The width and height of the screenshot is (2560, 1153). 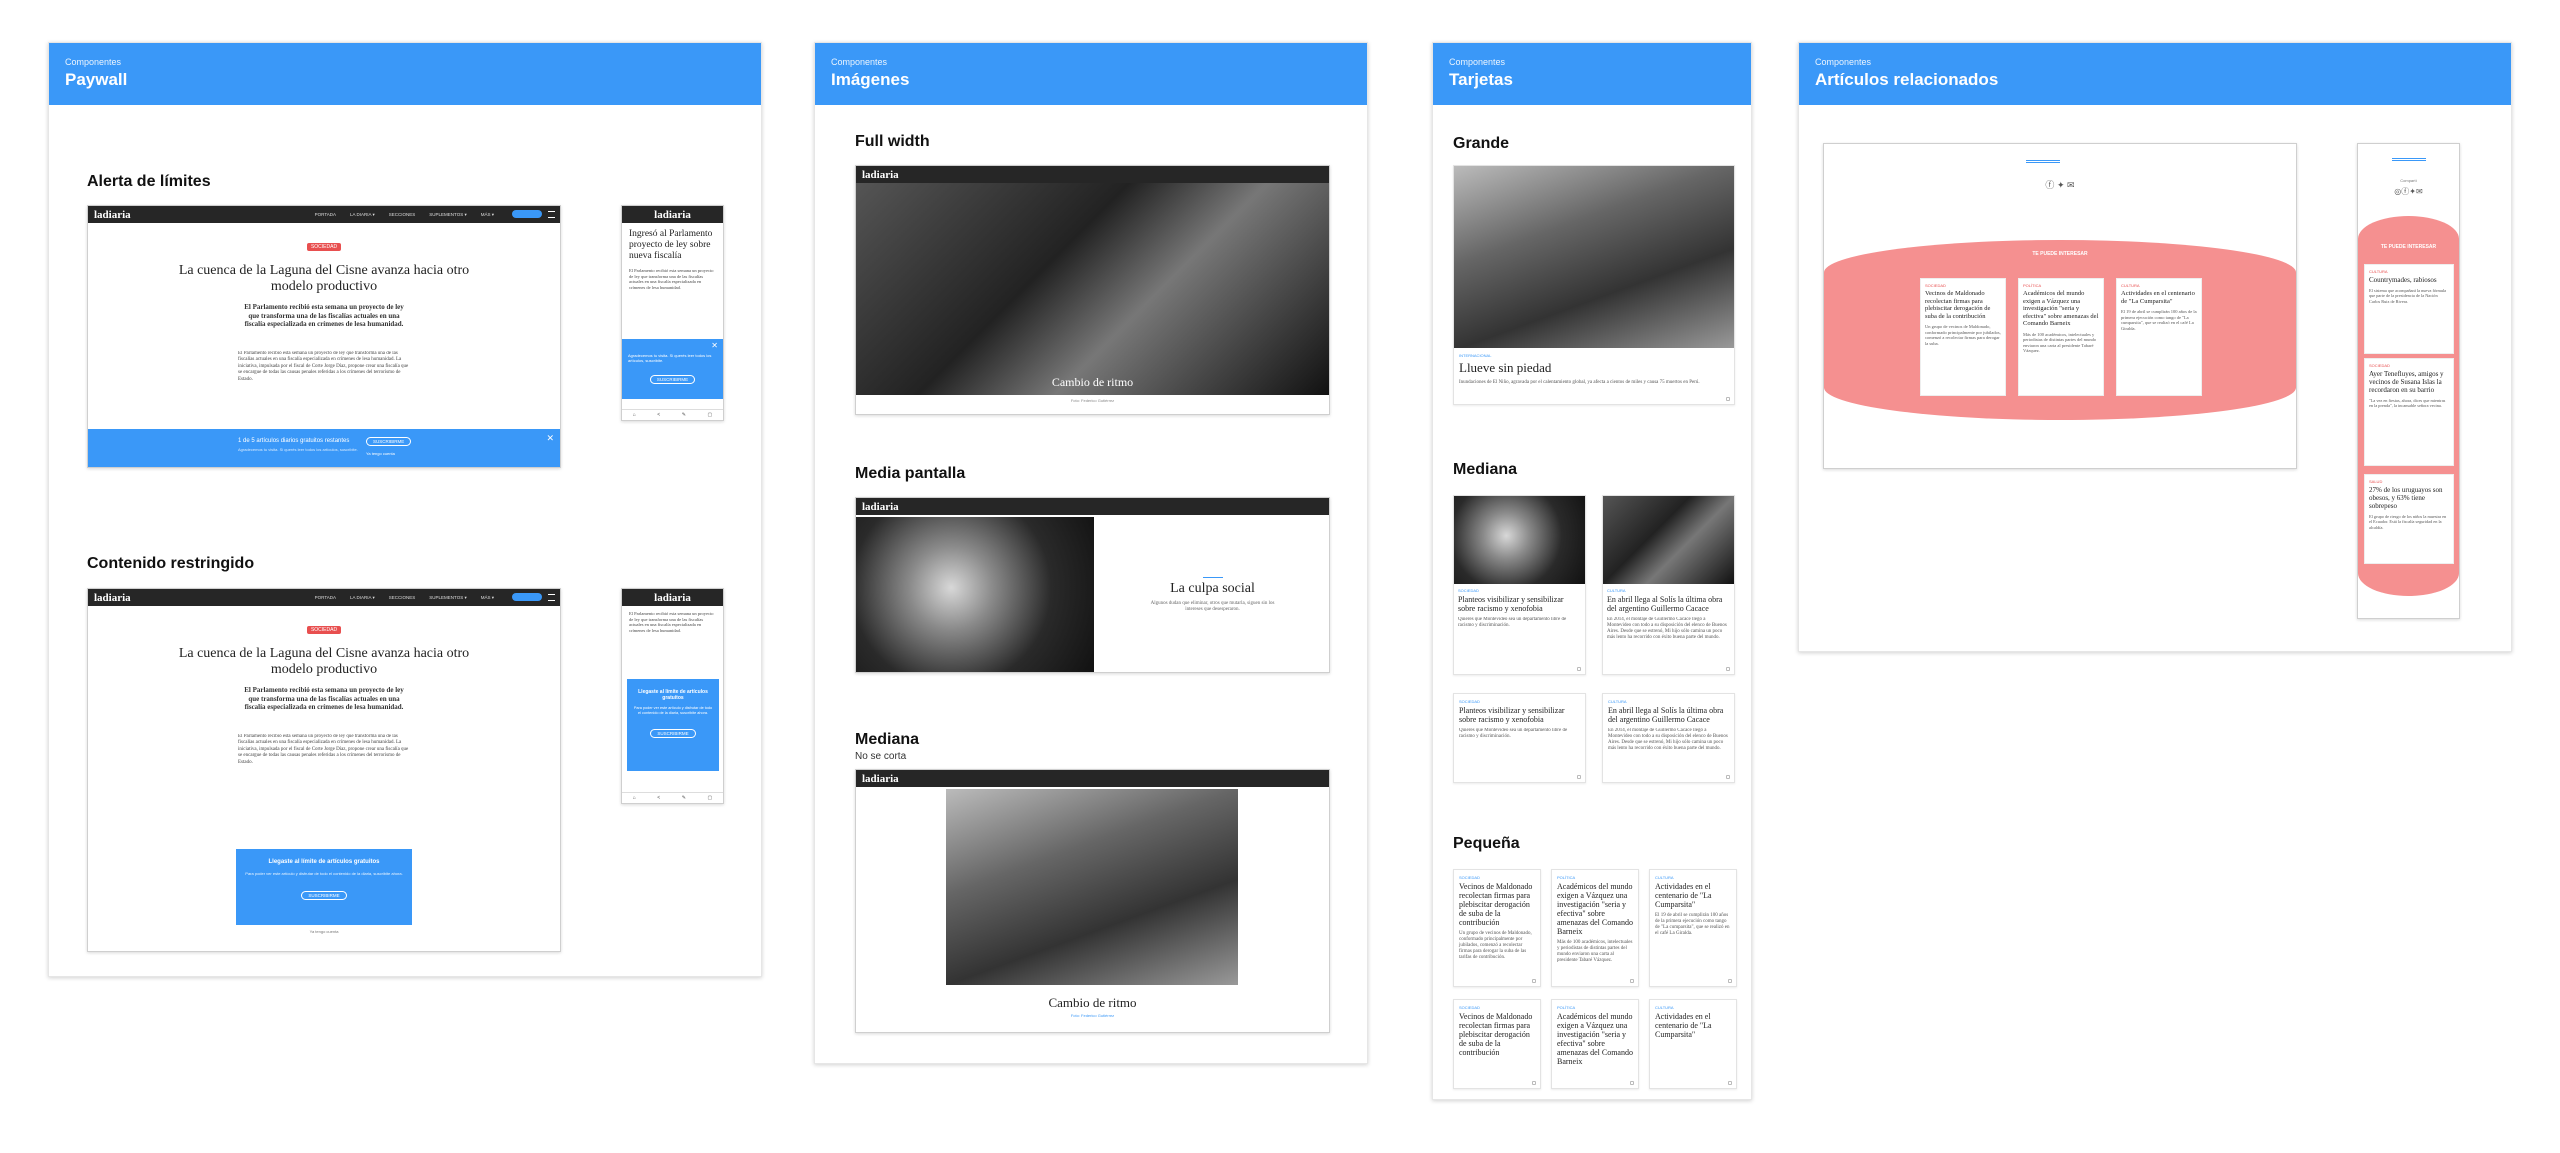 What do you see at coordinates (892, 141) in the screenshot?
I see `label-full-width: Full width` at bounding box center [892, 141].